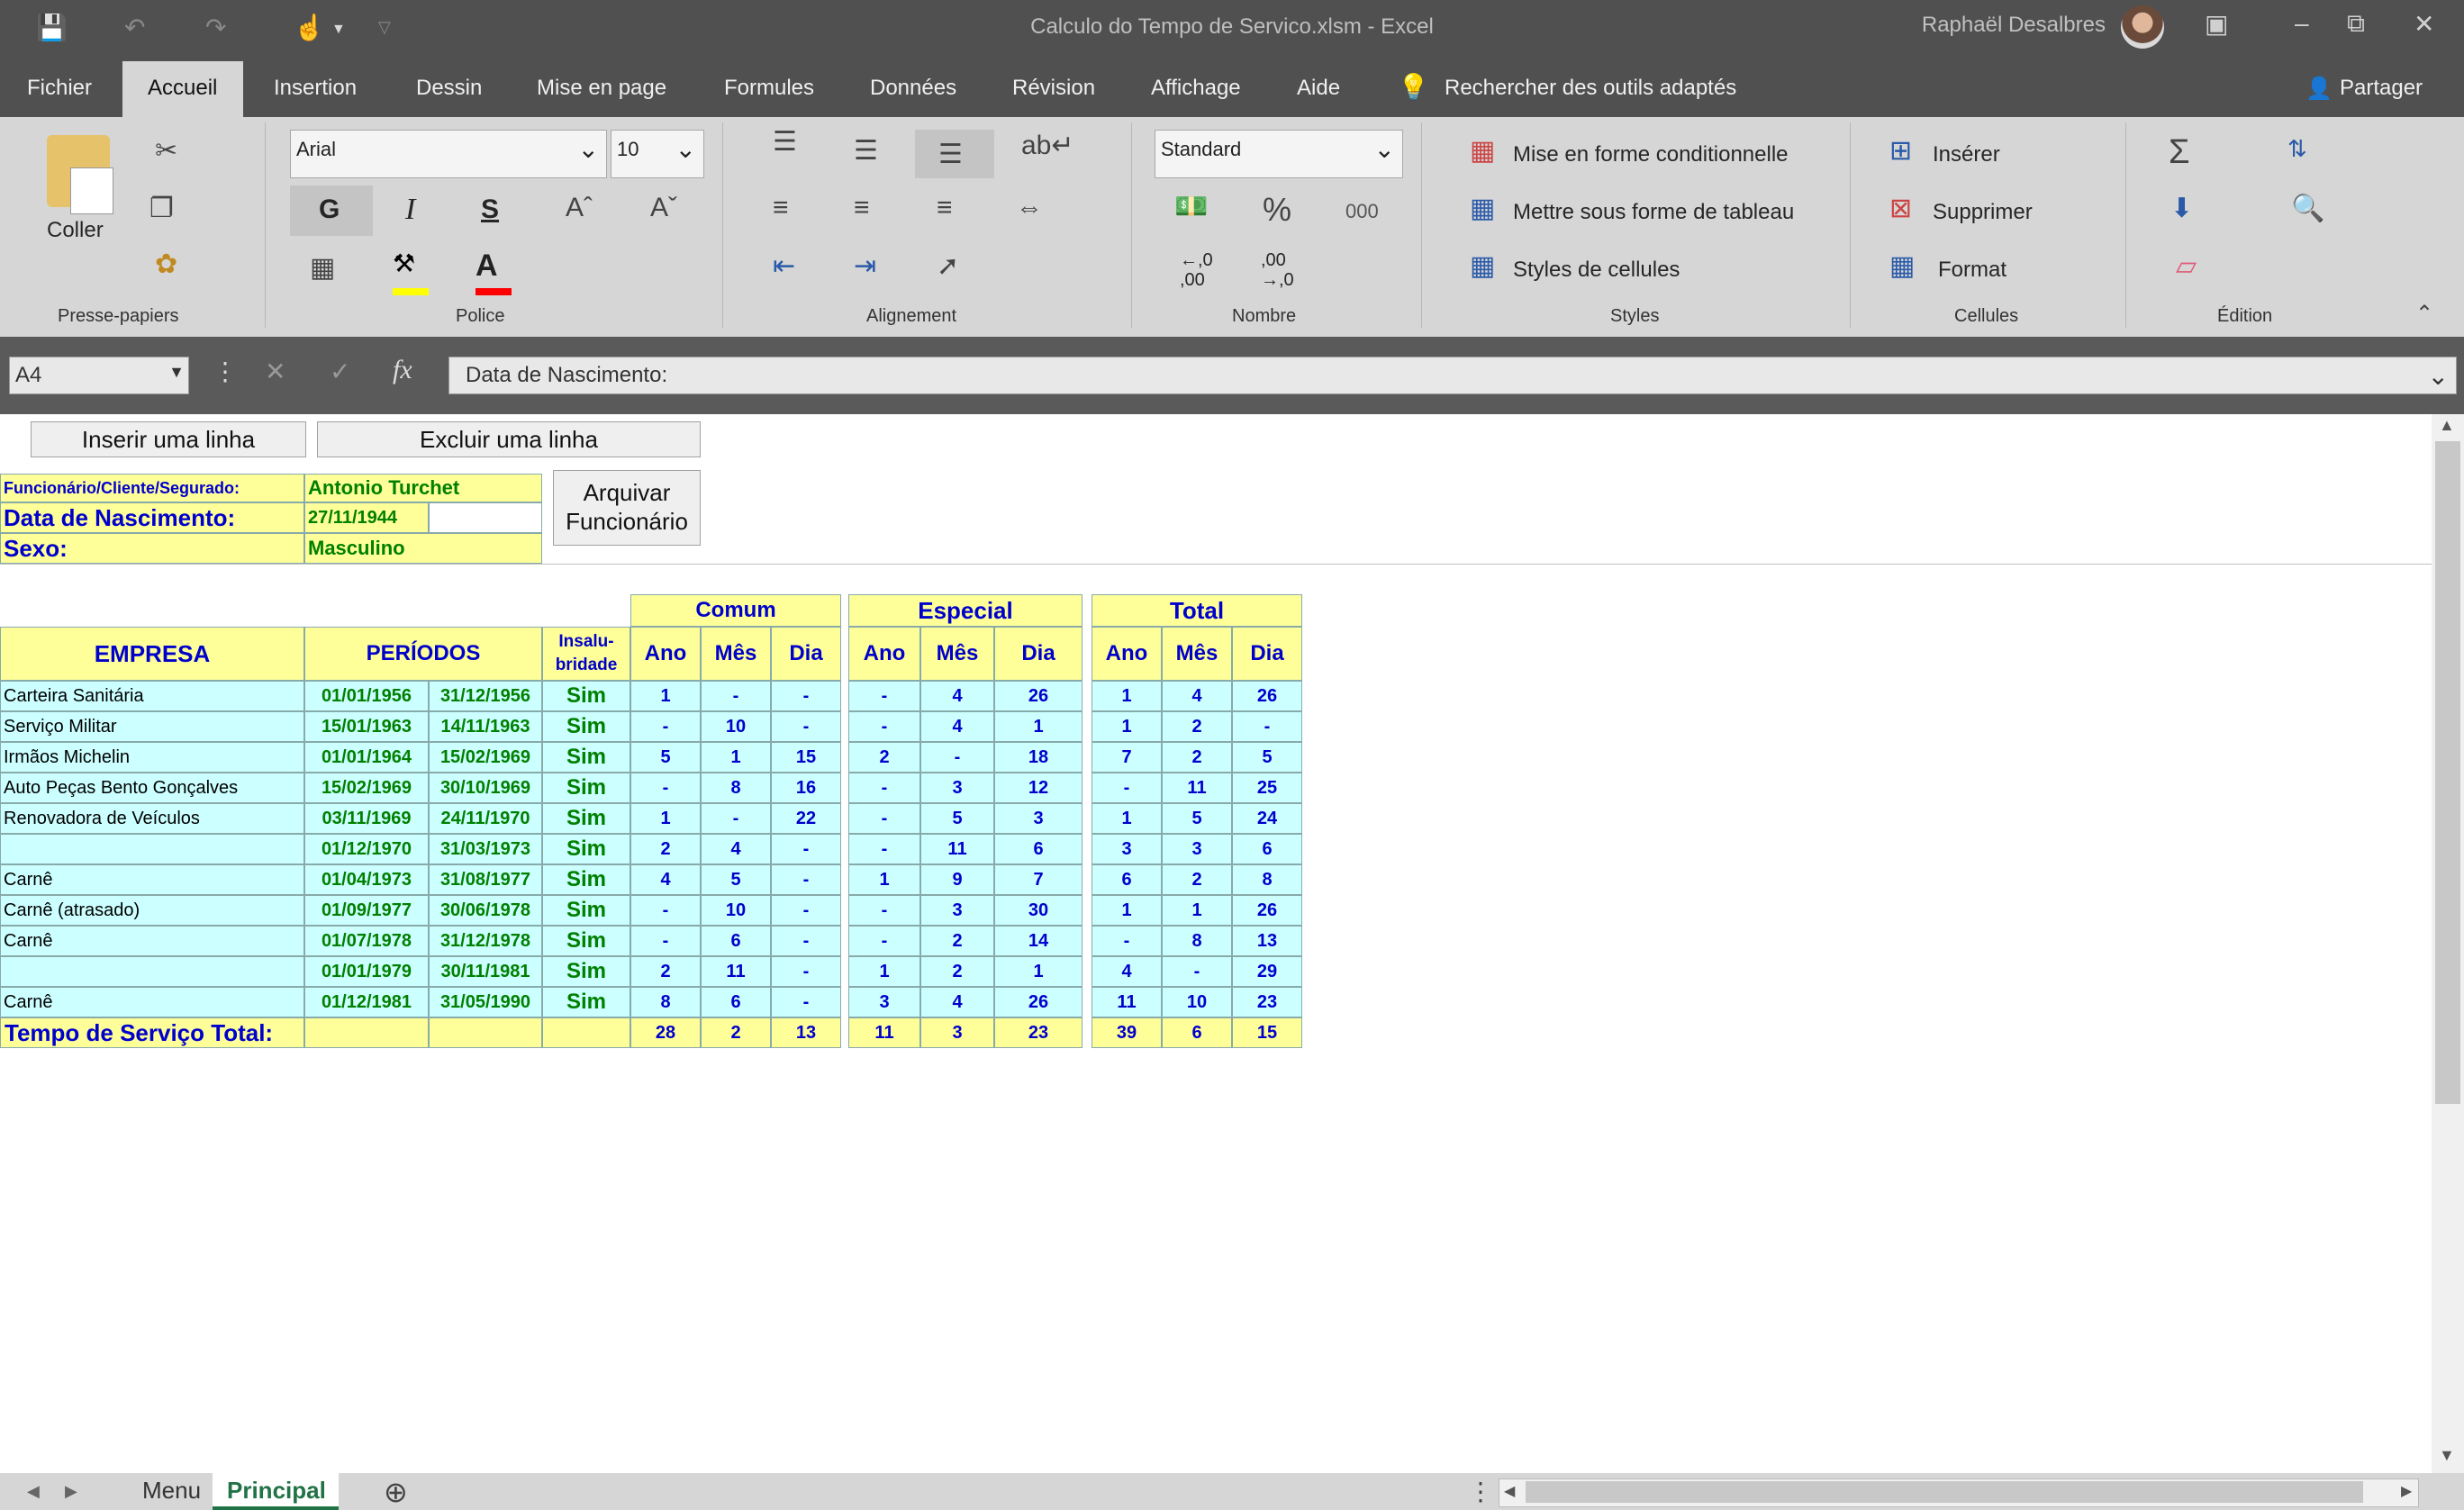 Image resolution: width=2464 pixels, height=1510 pixels. I want to click on cell-styles-button: Styles de cellules, so click(1596, 270).